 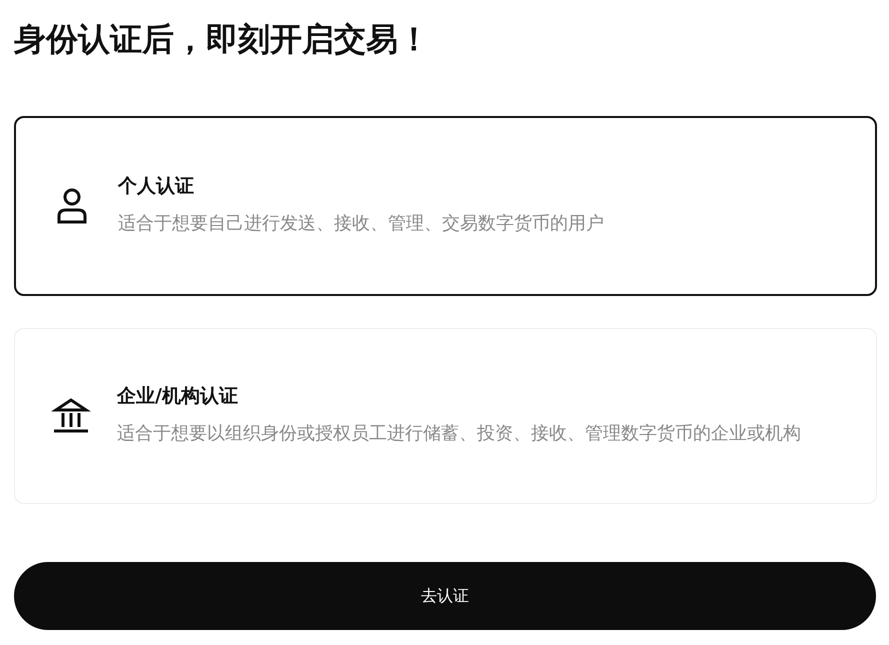 I want to click on option-title: 企业/机构认证, so click(x=178, y=396).